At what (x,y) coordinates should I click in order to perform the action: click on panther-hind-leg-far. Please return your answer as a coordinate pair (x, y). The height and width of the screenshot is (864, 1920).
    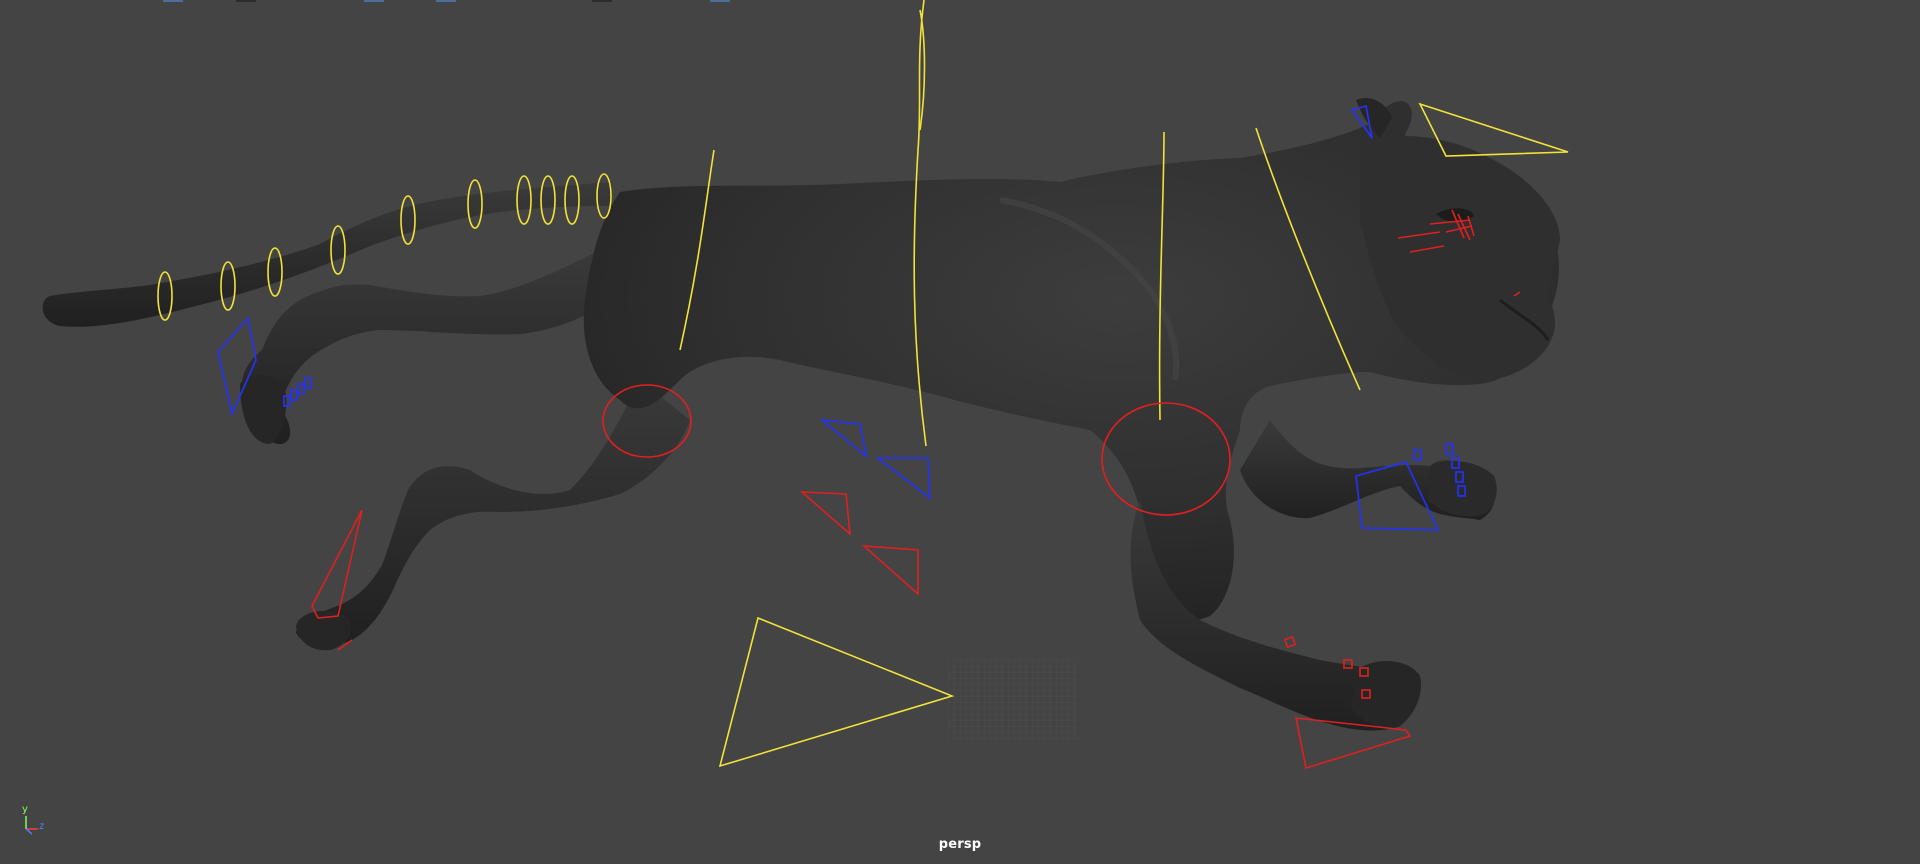
    Looking at the image, I should click on (430, 347).